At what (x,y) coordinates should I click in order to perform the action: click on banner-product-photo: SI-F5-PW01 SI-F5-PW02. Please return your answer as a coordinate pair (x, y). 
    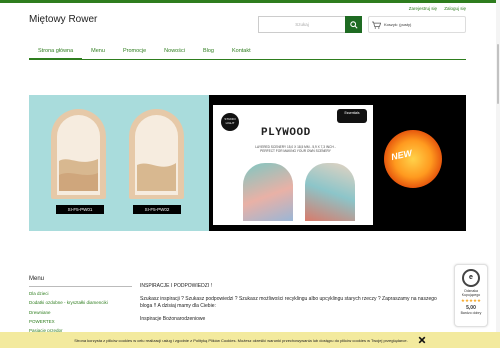
    Looking at the image, I should click on (119, 163).